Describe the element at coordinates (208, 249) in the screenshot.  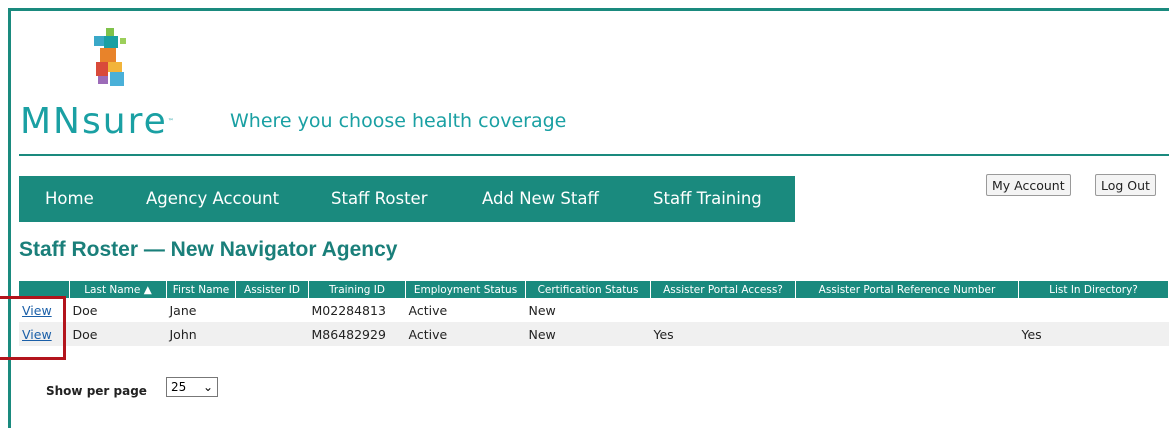
I see `page-title: Staff Roster — New Navigator Agency` at that location.